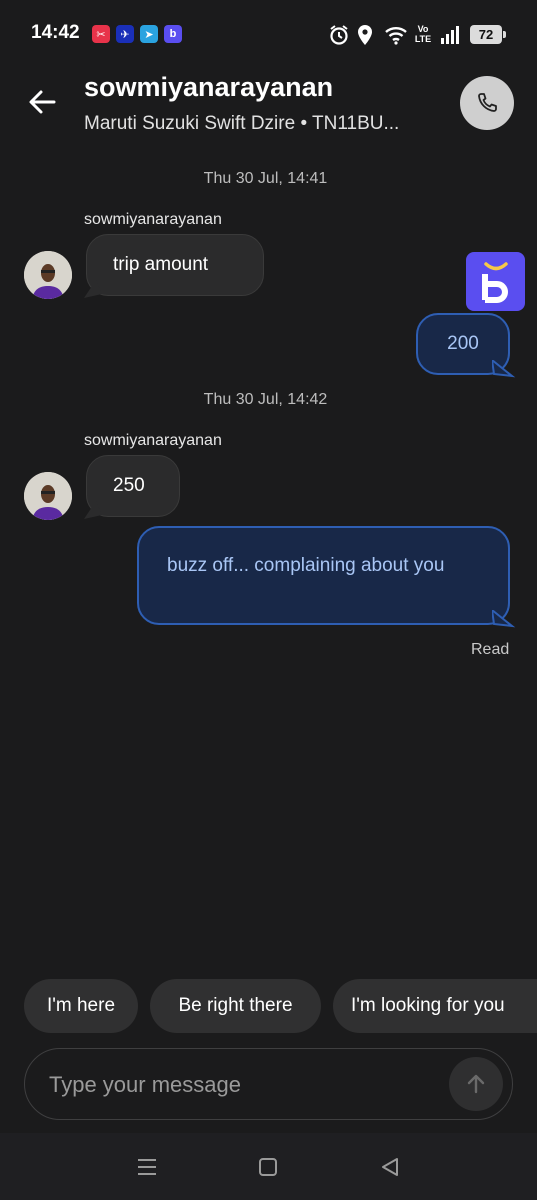 This screenshot has height=1200, width=537. Describe the element at coordinates (396, 35) in the screenshot. I see `wifi-icon` at that location.